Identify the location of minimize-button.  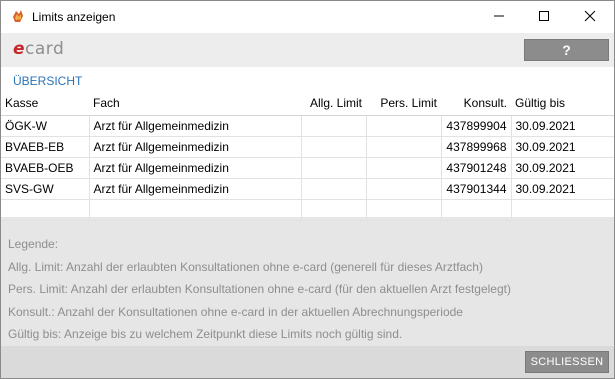
(499, 17).